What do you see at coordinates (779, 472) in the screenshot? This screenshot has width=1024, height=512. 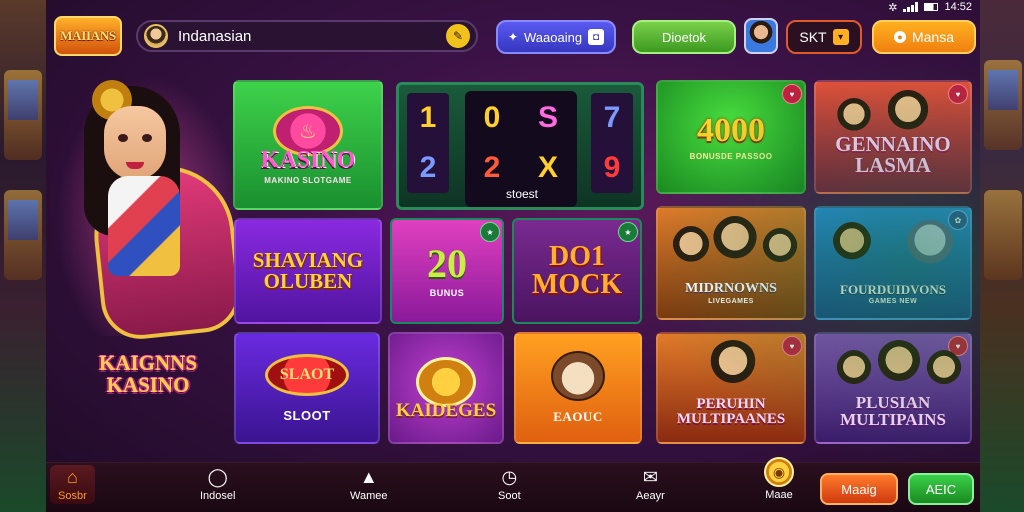 I see `coin-icon: ◉` at bounding box center [779, 472].